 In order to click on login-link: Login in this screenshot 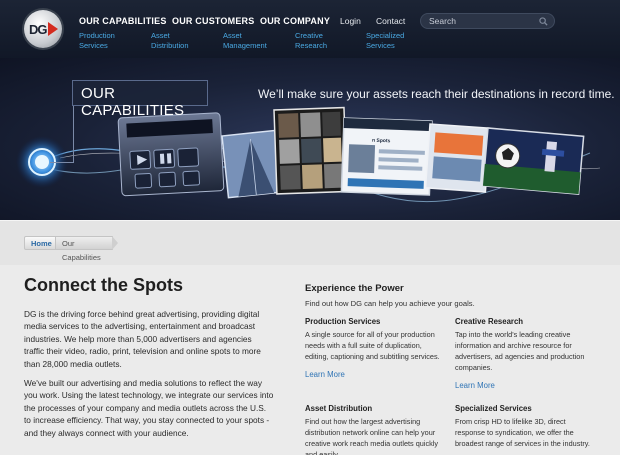, I will do `click(350, 21)`.